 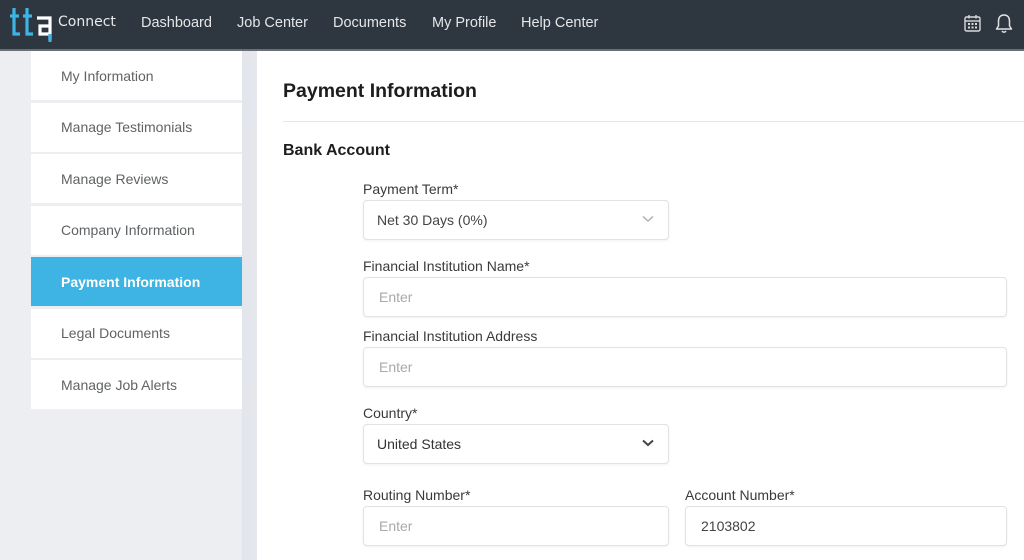 I want to click on nav-documents: Documents, so click(x=369, y=23).